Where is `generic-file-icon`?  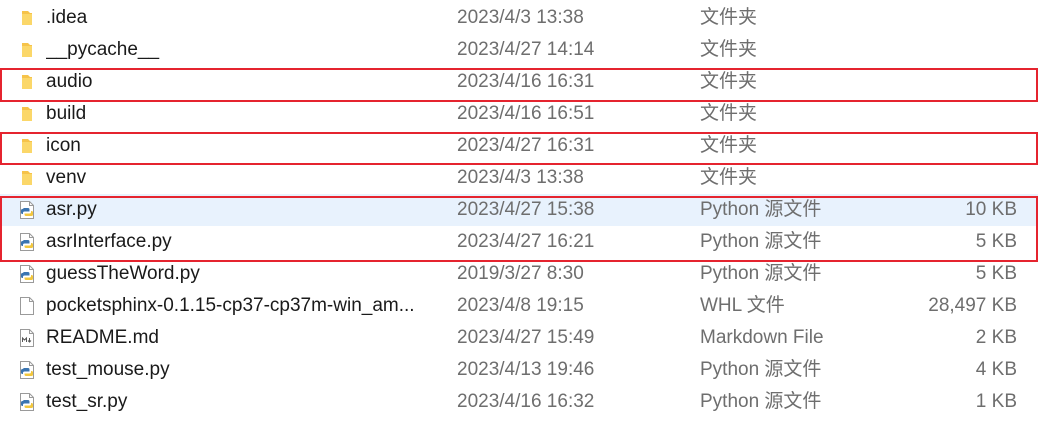 generic-file-icon is located at coordinates (27, 306).